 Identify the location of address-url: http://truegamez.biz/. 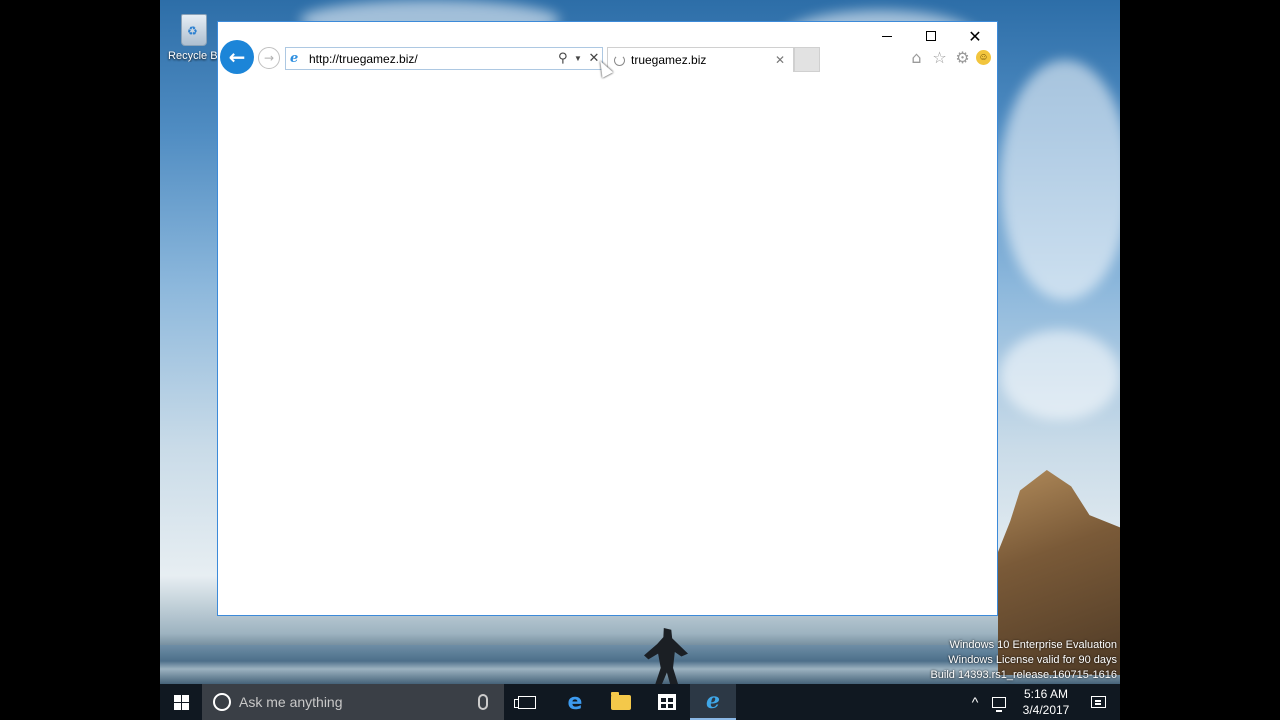
(433, 59).